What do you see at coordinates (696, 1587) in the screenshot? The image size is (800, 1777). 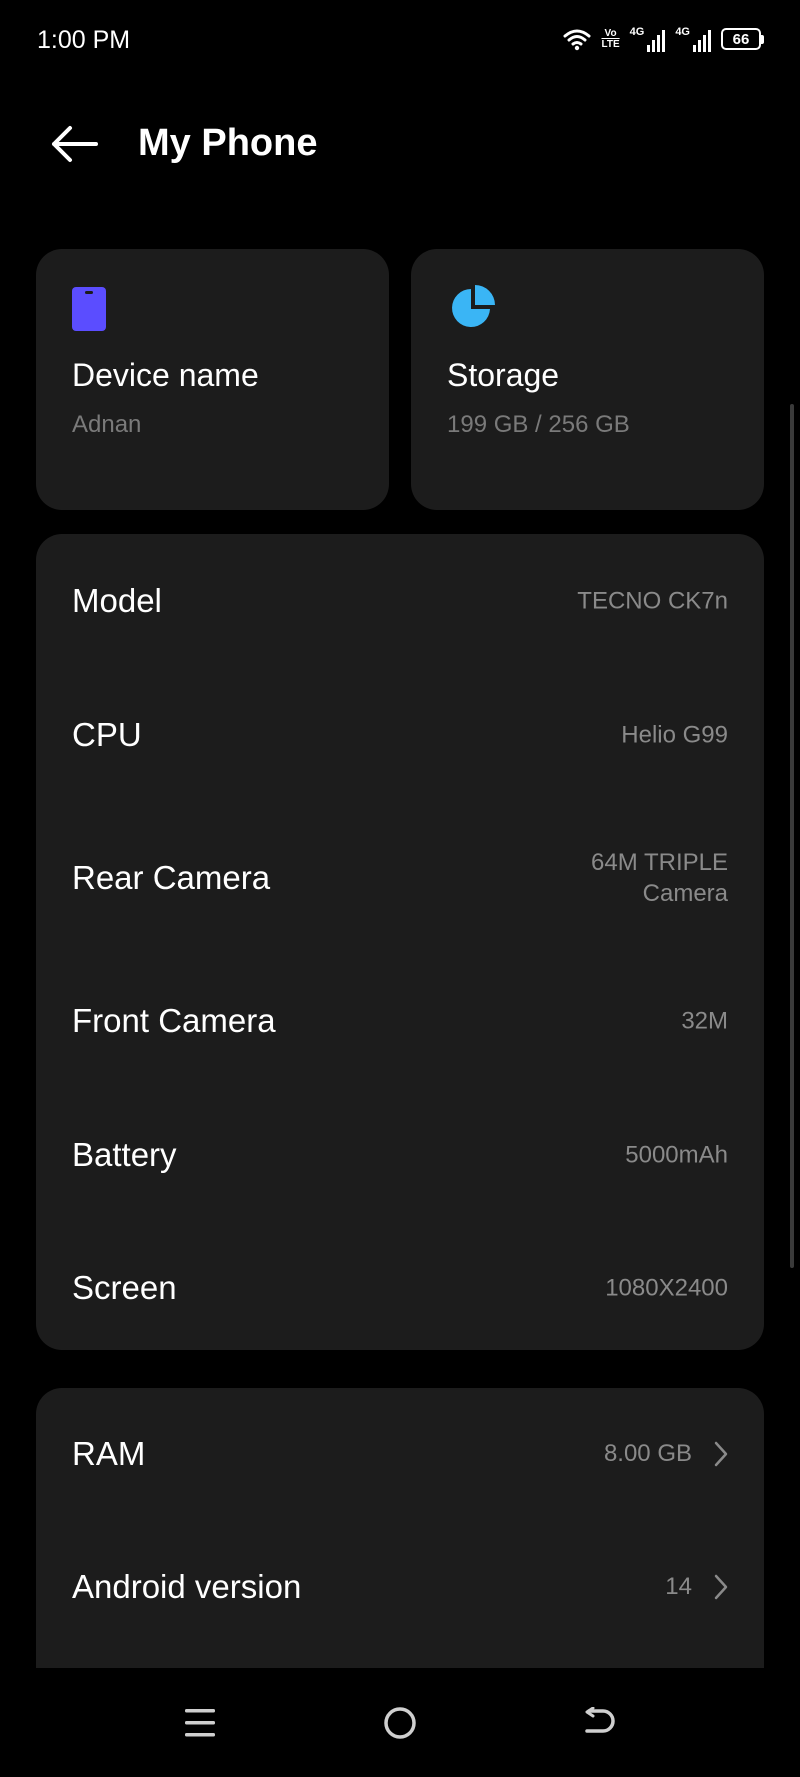 I see `android-version-value-wrap: 14` at bounding box center [696, 1587].